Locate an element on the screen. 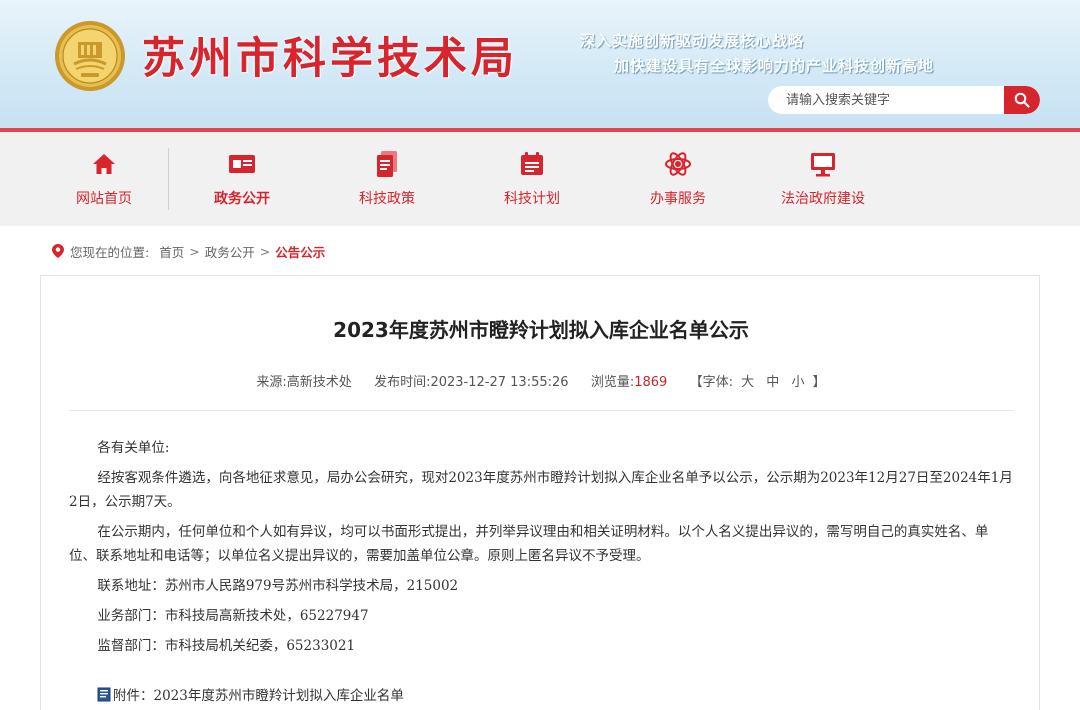  font-size-large-button: 大 is located at coordinates (747, 382).